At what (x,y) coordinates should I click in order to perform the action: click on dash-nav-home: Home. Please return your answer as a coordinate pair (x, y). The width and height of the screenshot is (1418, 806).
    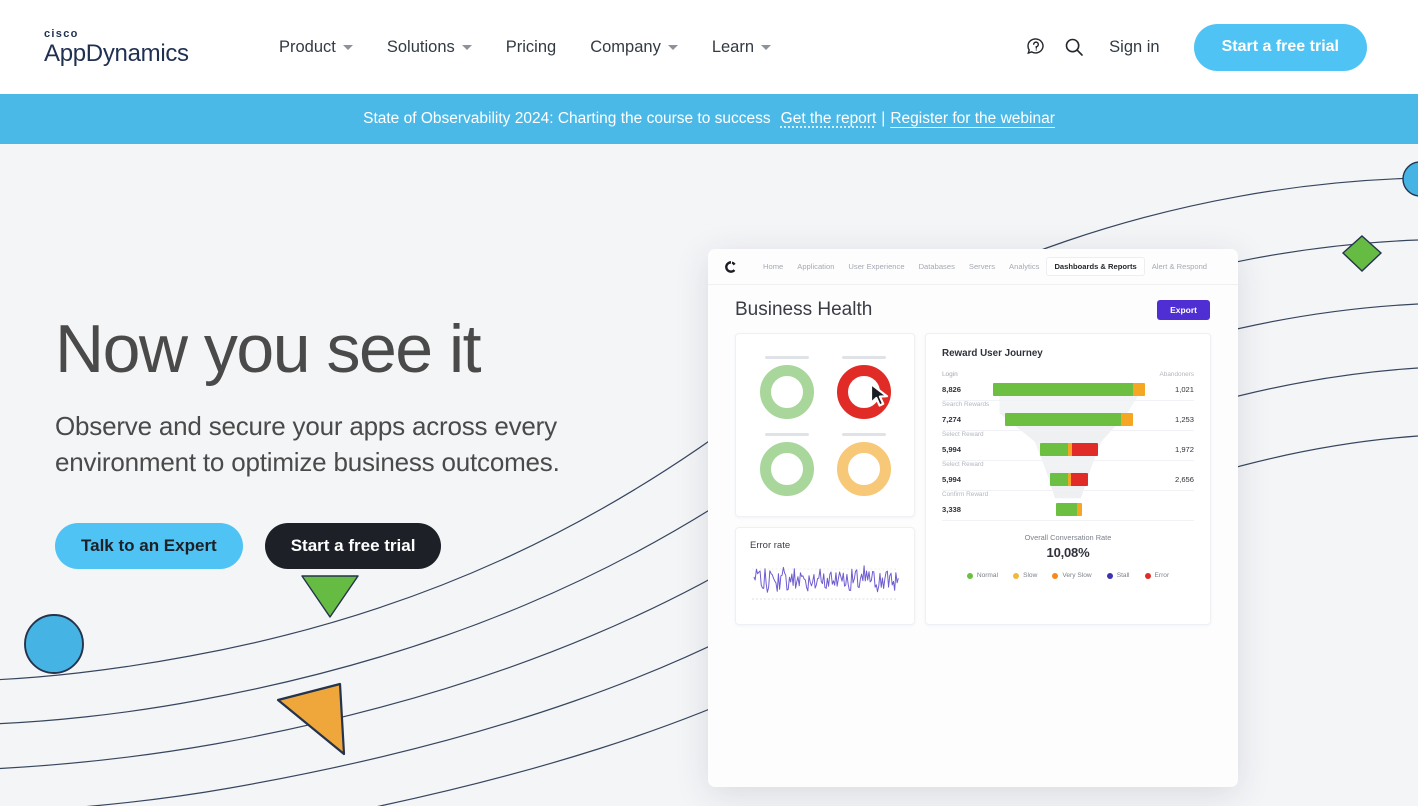
    Looking at the image, I should click on (773, 266).